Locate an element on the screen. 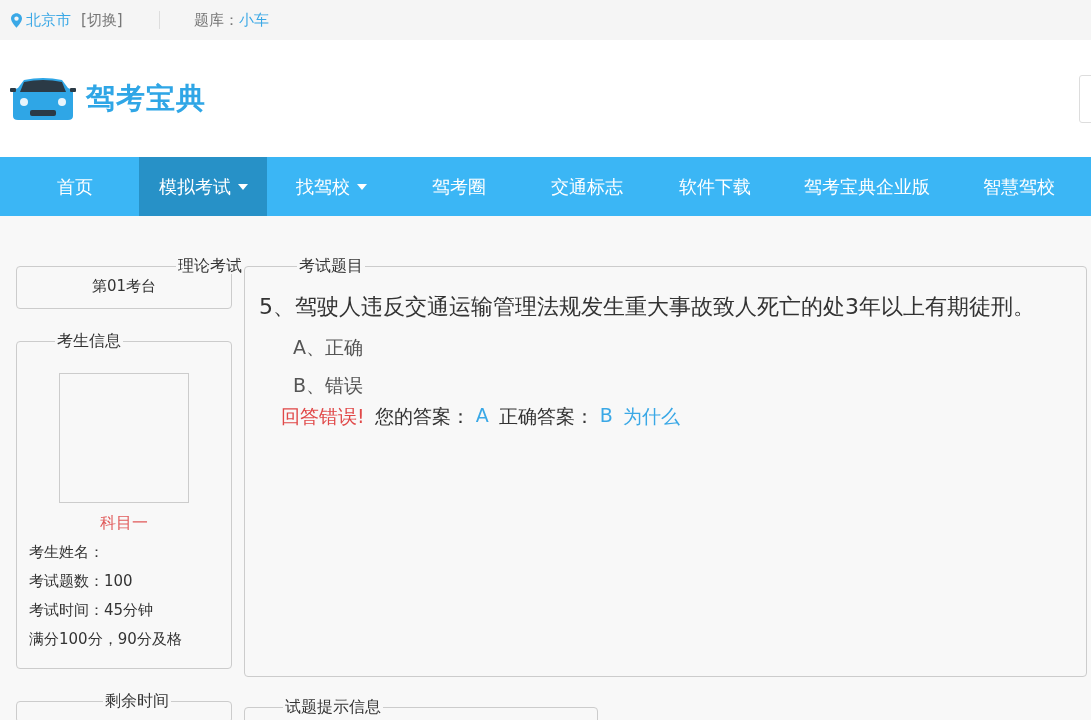 The width and height of the screenshot is (1091, 720). info-line: 满分100分，90分及格 is located at coordinates (105, 639).